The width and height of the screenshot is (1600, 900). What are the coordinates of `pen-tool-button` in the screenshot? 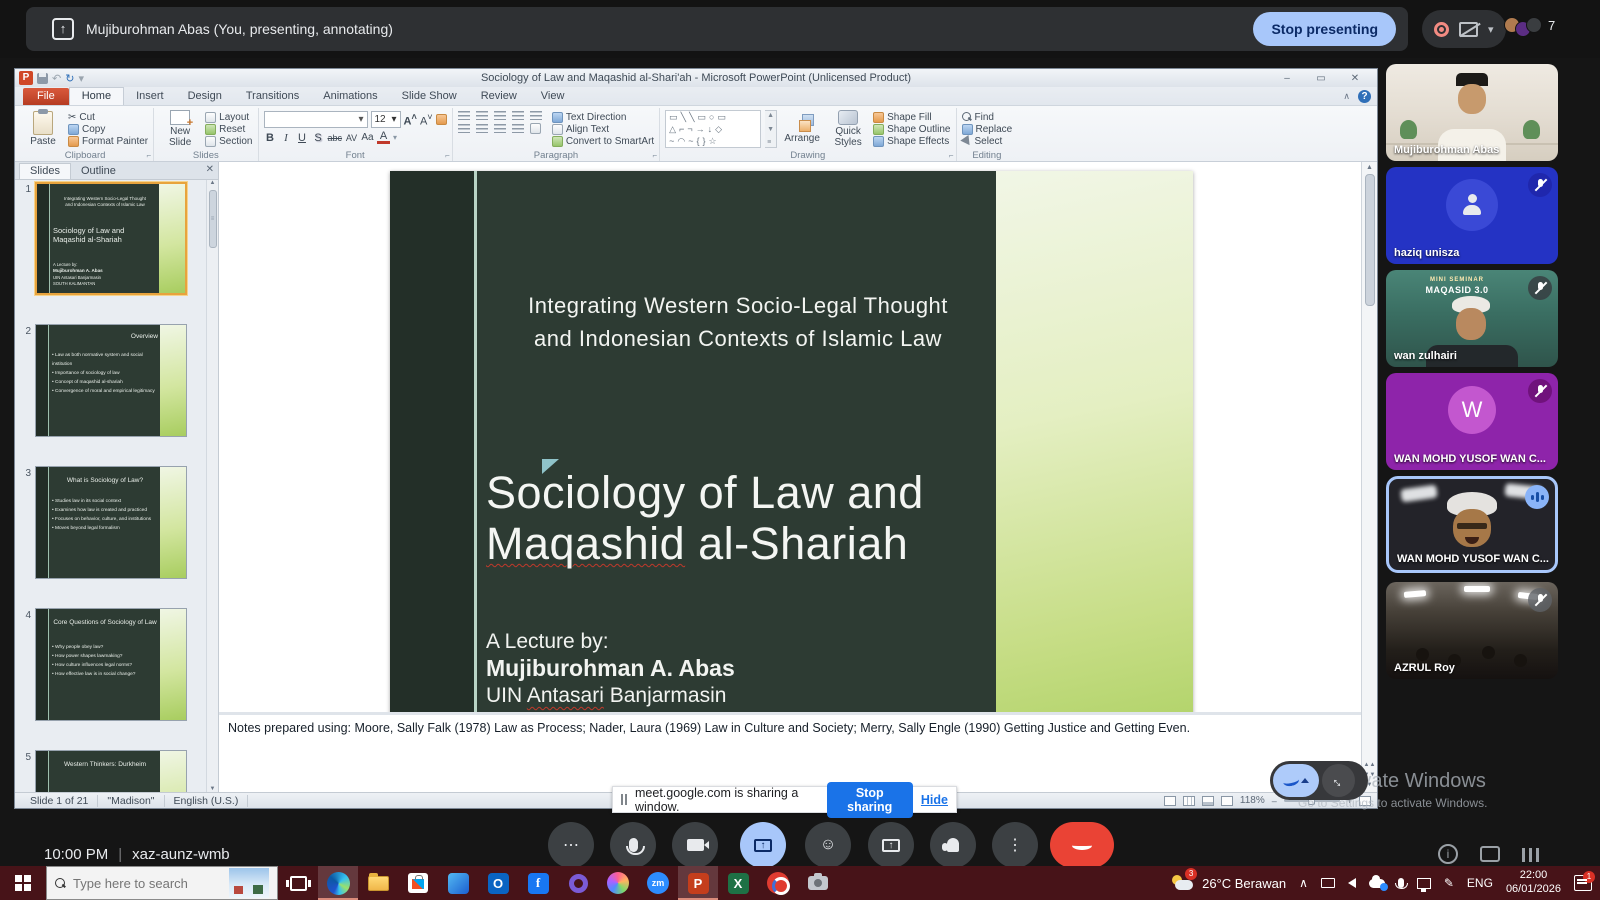 It's located at (1296, 780).